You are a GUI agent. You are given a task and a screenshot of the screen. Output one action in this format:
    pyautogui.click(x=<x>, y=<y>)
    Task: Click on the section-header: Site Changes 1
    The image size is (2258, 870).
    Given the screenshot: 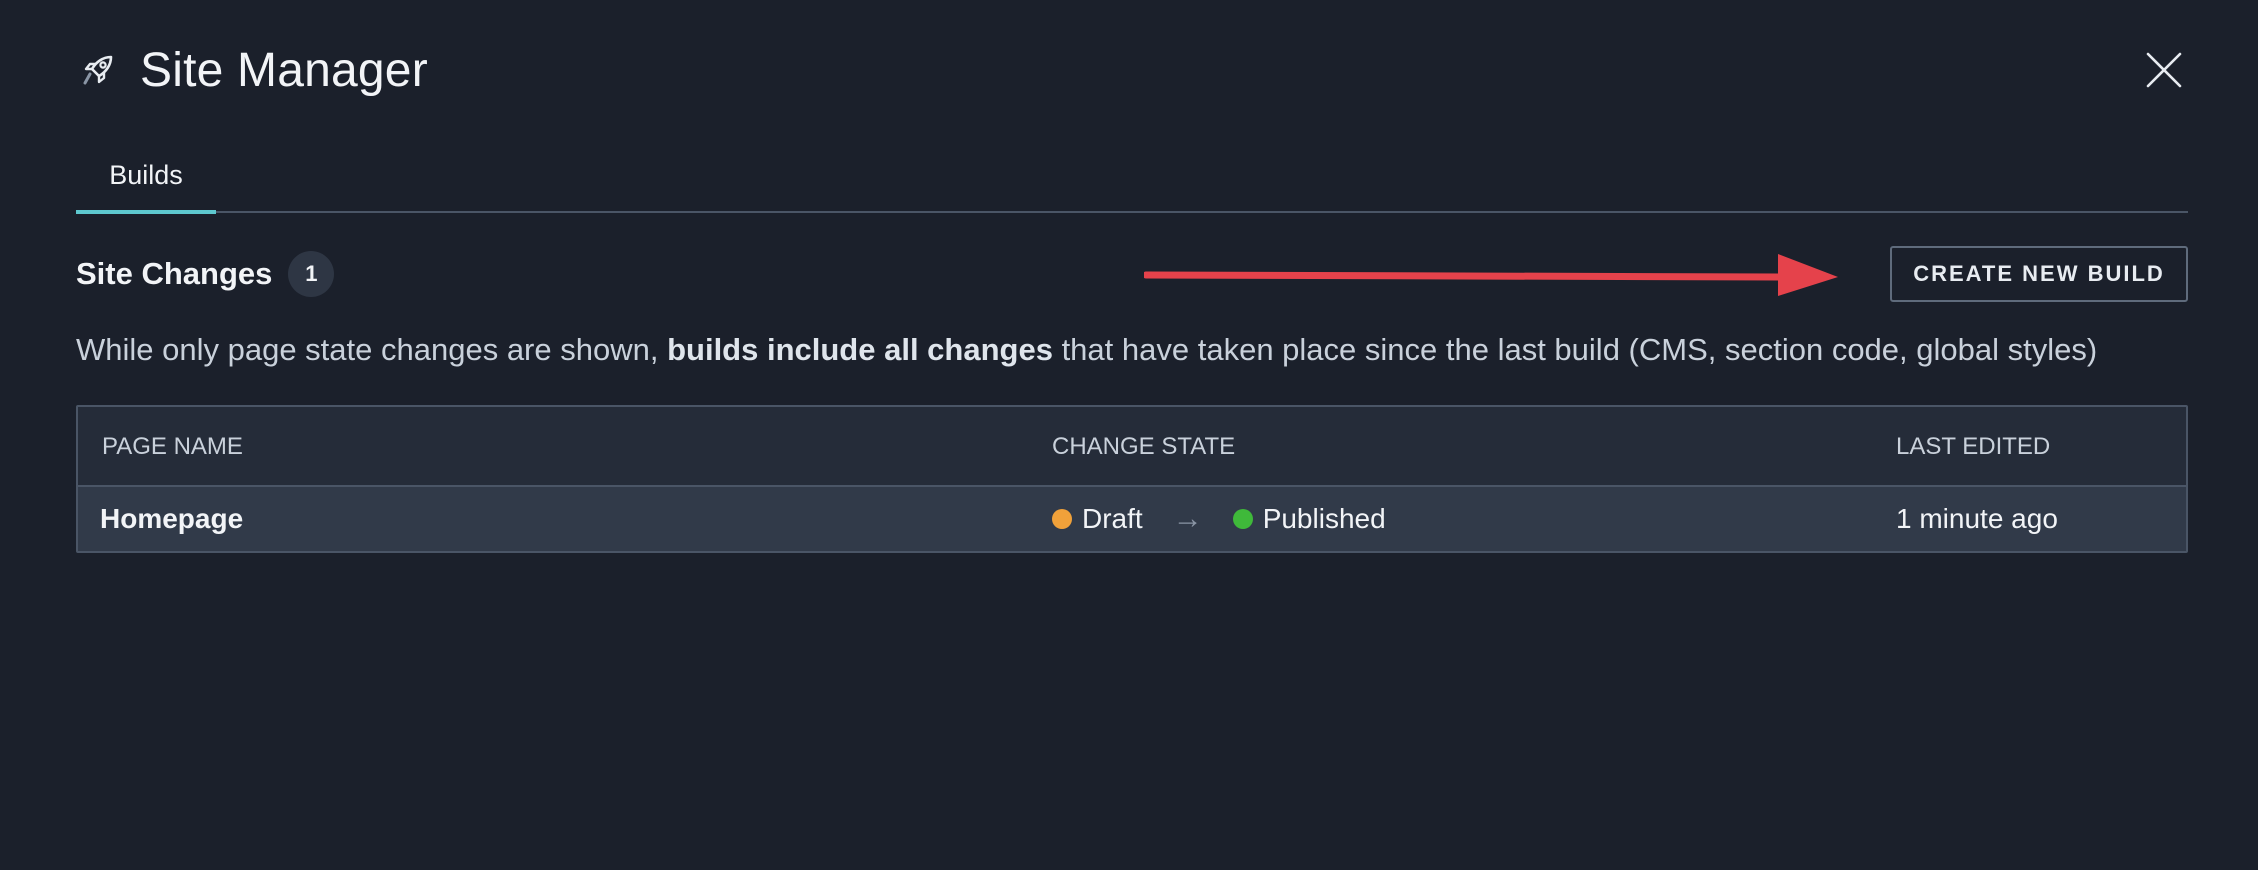 What is the action you would take?
    pyautogui.click(x=205, y=274)
    